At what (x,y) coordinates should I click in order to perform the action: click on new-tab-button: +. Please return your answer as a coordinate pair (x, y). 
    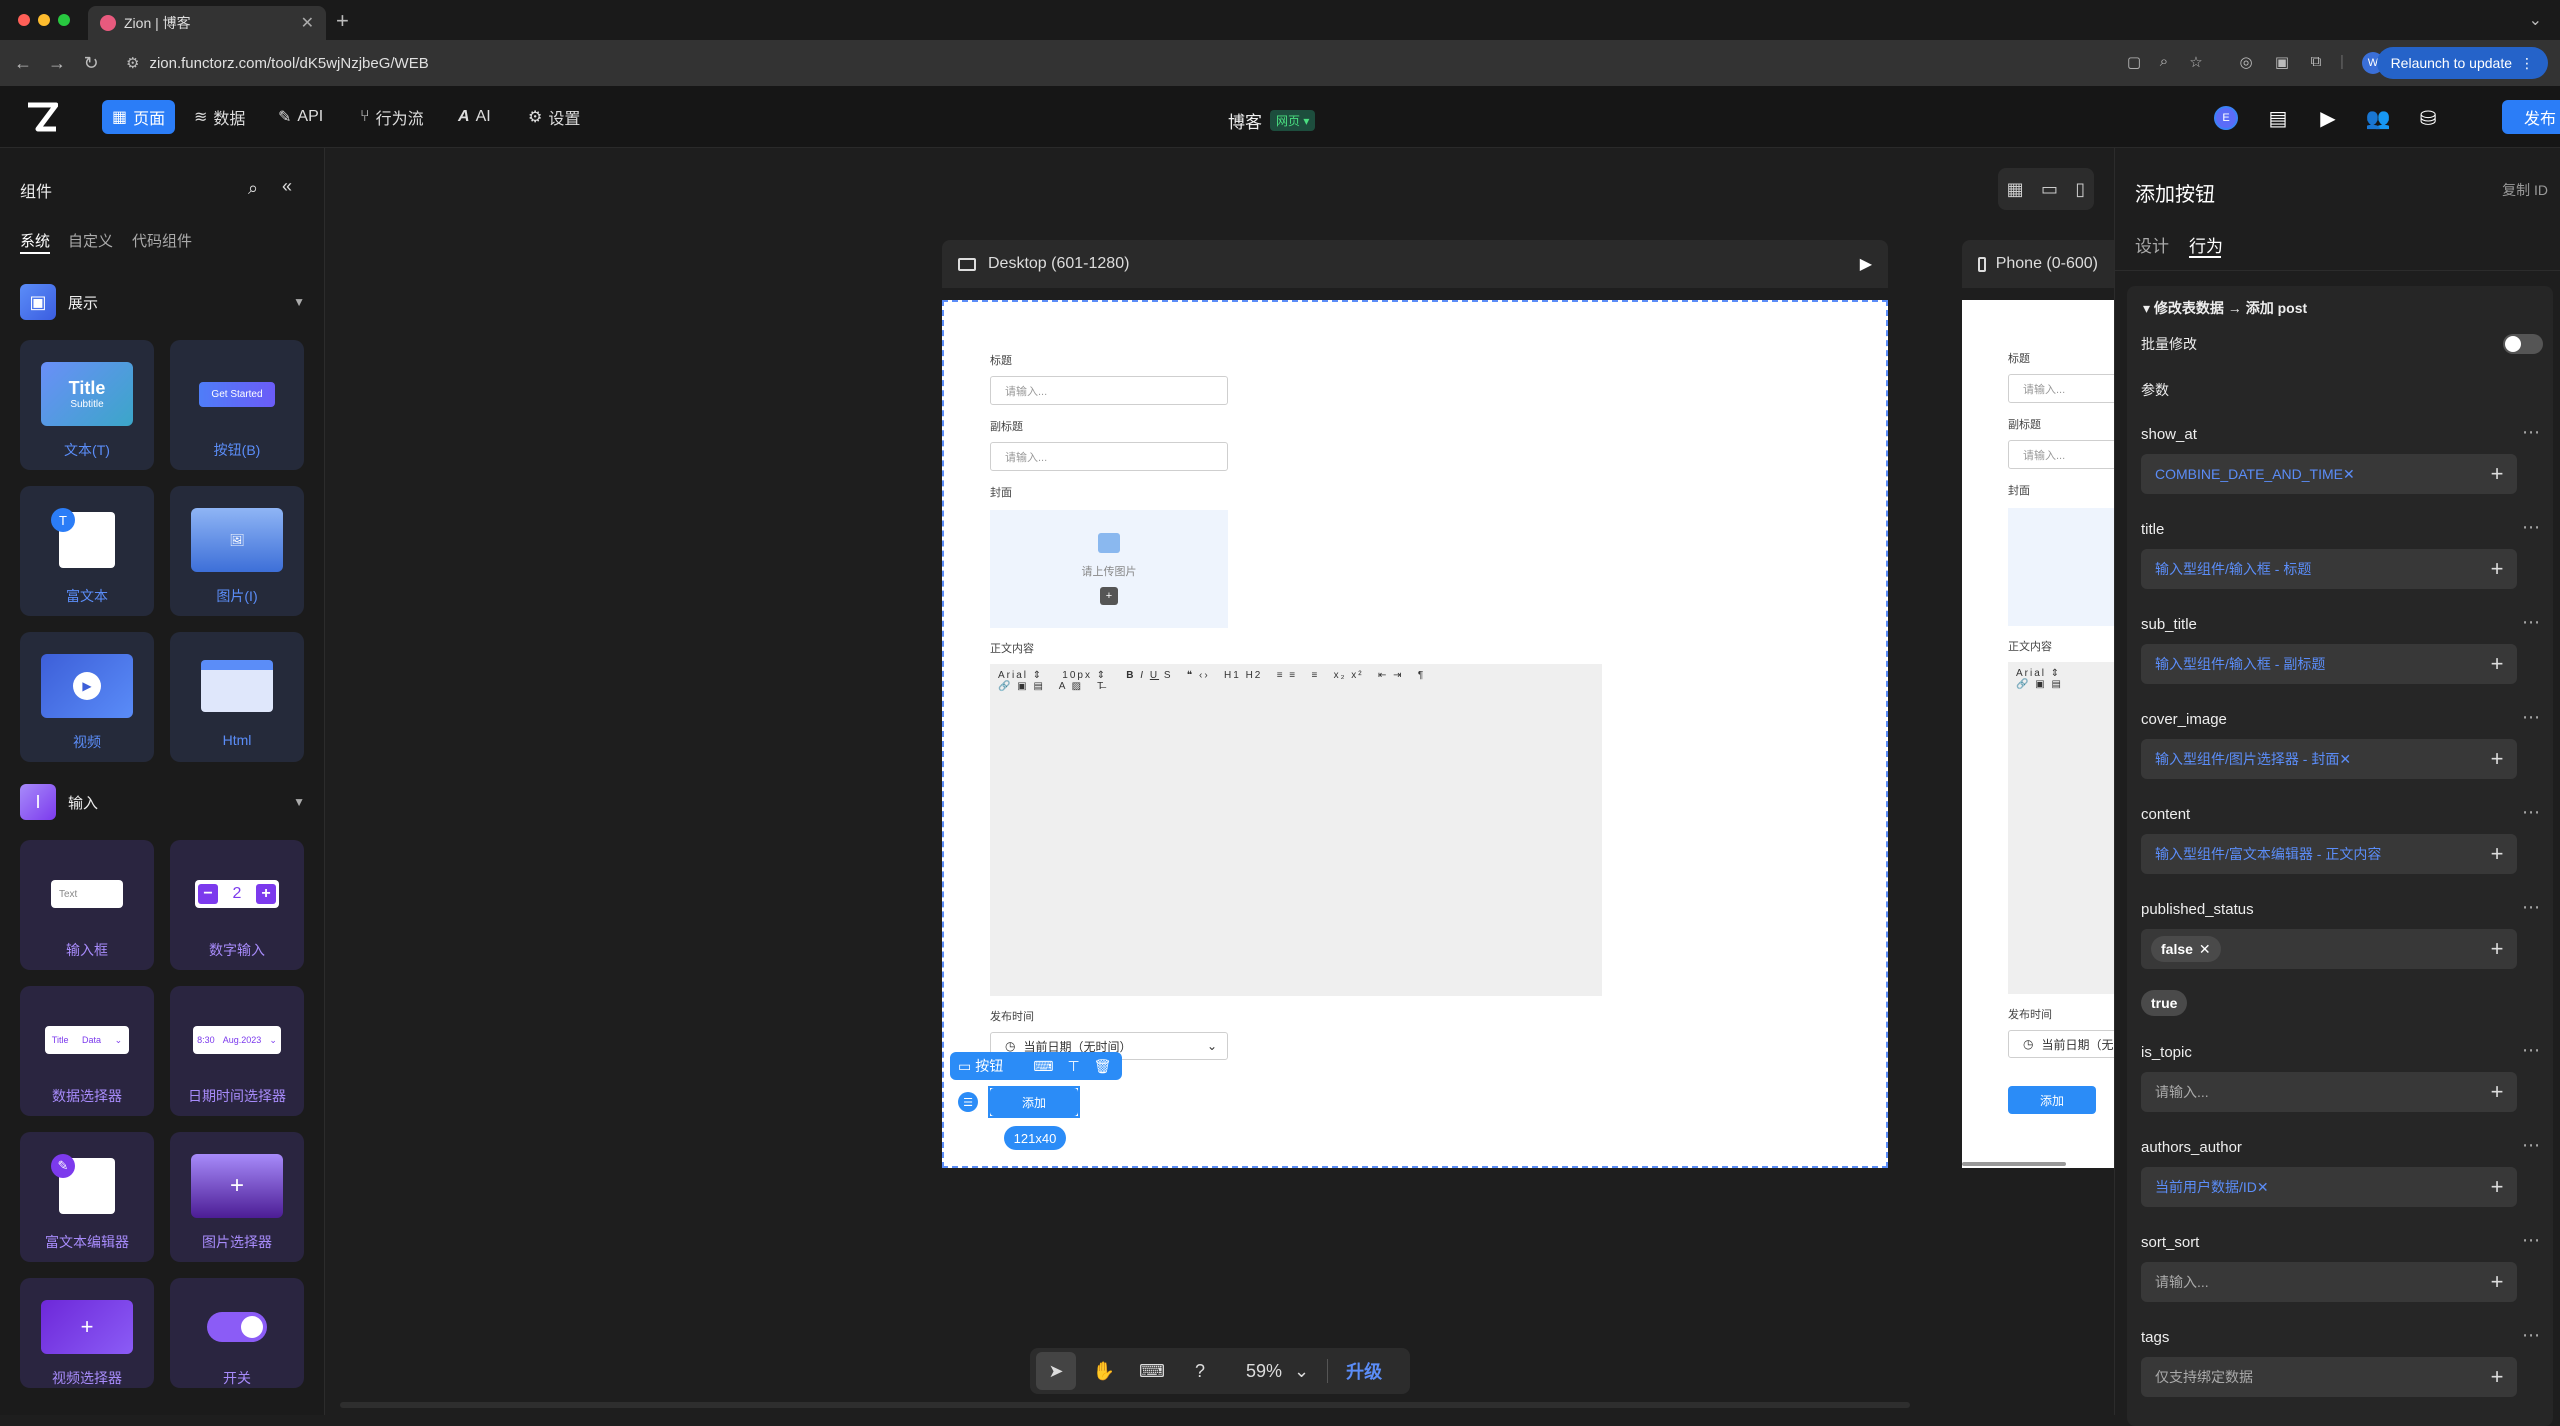
    Looking at the image, I should click on (342, 21).